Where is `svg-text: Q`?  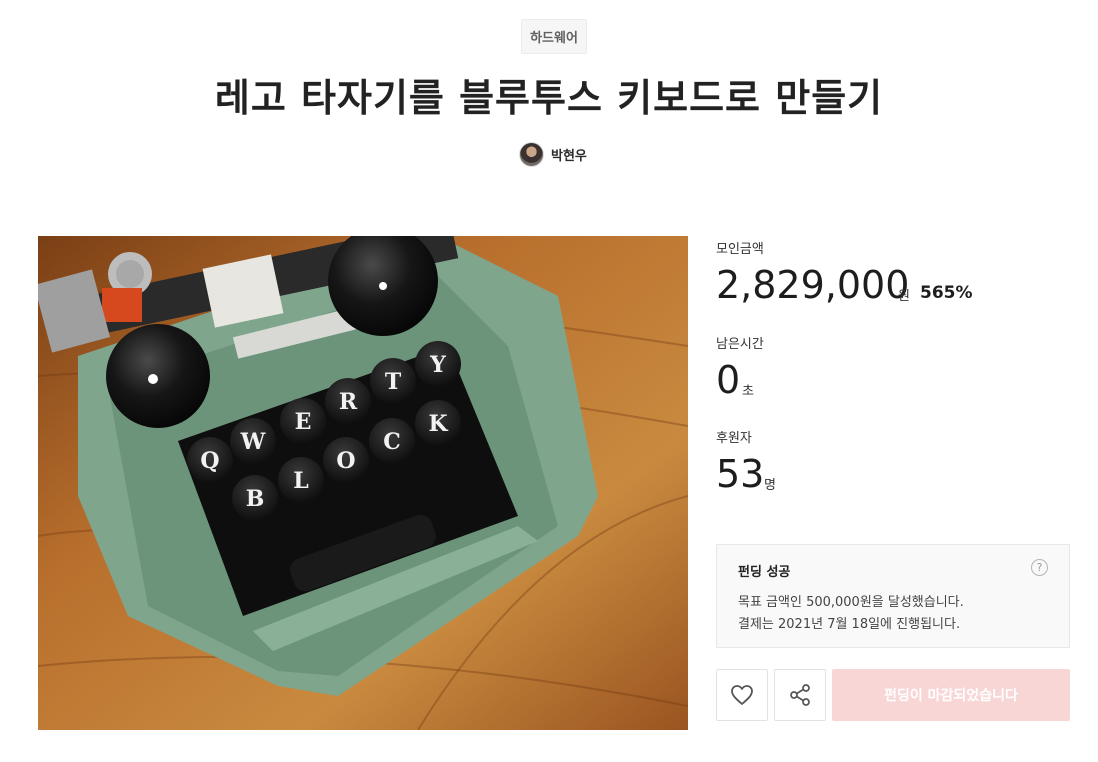 svg-text: Q is located at coordinates (209, 461).